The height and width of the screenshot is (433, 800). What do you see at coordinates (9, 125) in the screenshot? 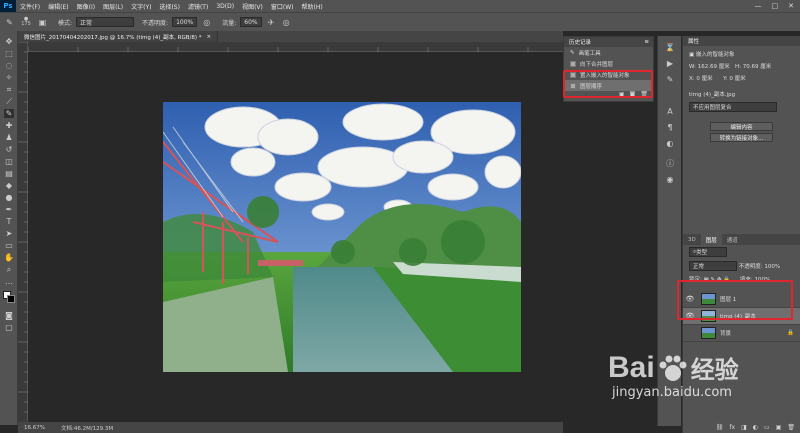
I see `healing-tool-icon: ✚` at bounding box center [9, 125].